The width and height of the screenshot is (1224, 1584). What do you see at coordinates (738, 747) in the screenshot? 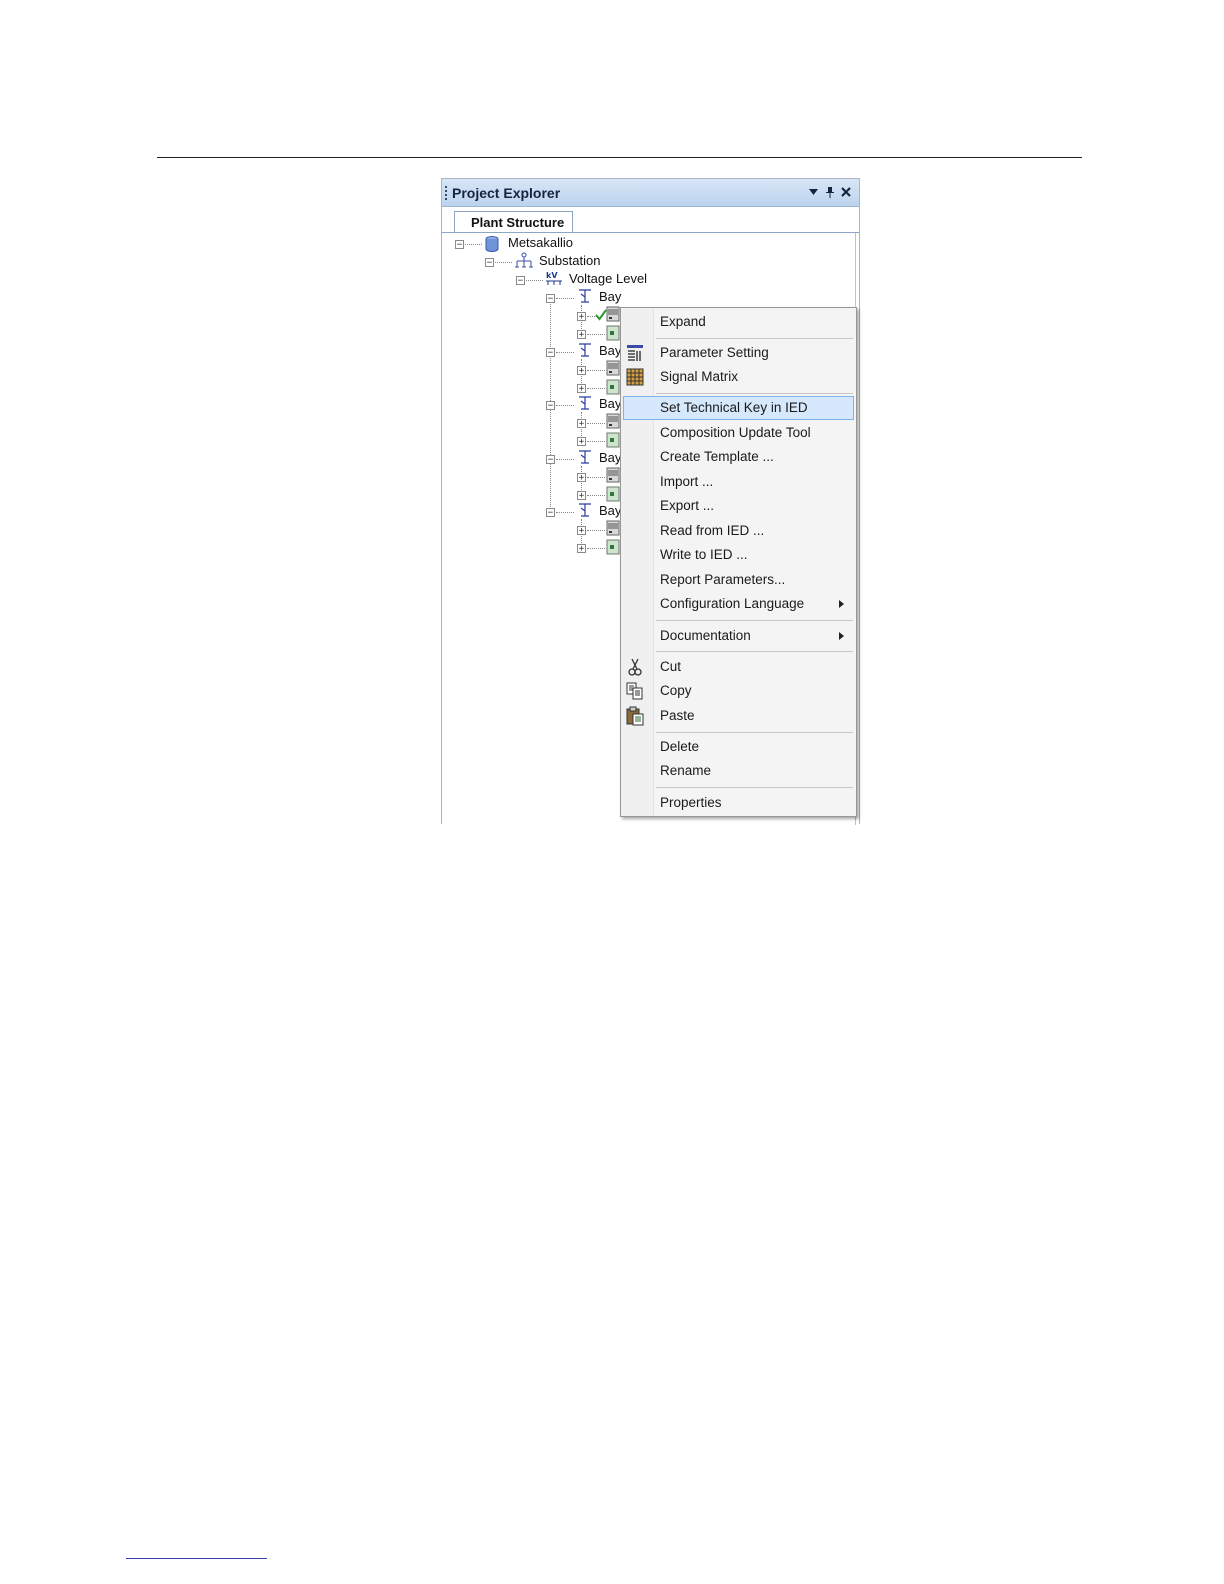
I see `menu-item-delete: Delete` at bounding box center [738, 747].